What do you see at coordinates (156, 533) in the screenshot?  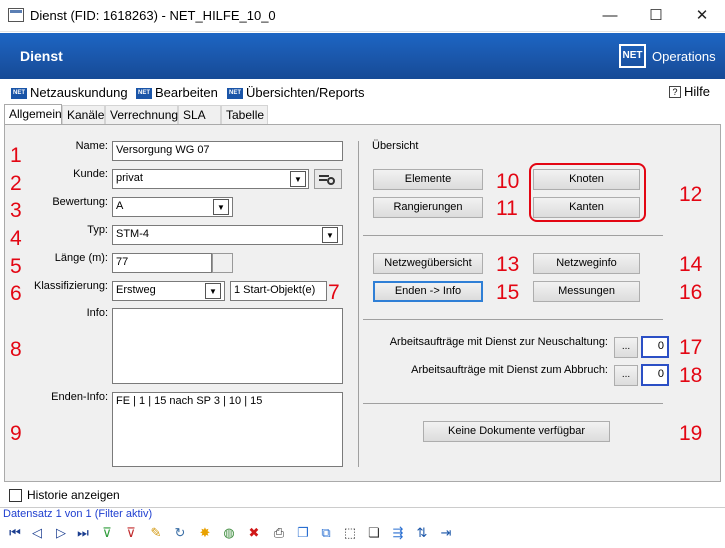 I see `edit-pencil-icon: ✎` at bounding box center [156, 533].